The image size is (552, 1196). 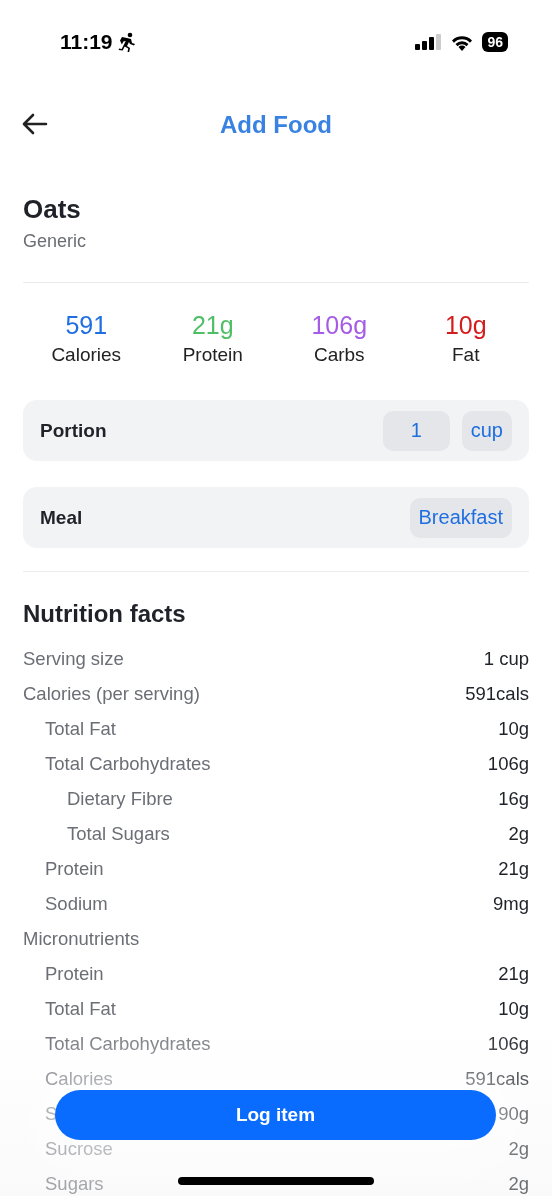 I want to click on signal-icon, so click(x=429, y=42).